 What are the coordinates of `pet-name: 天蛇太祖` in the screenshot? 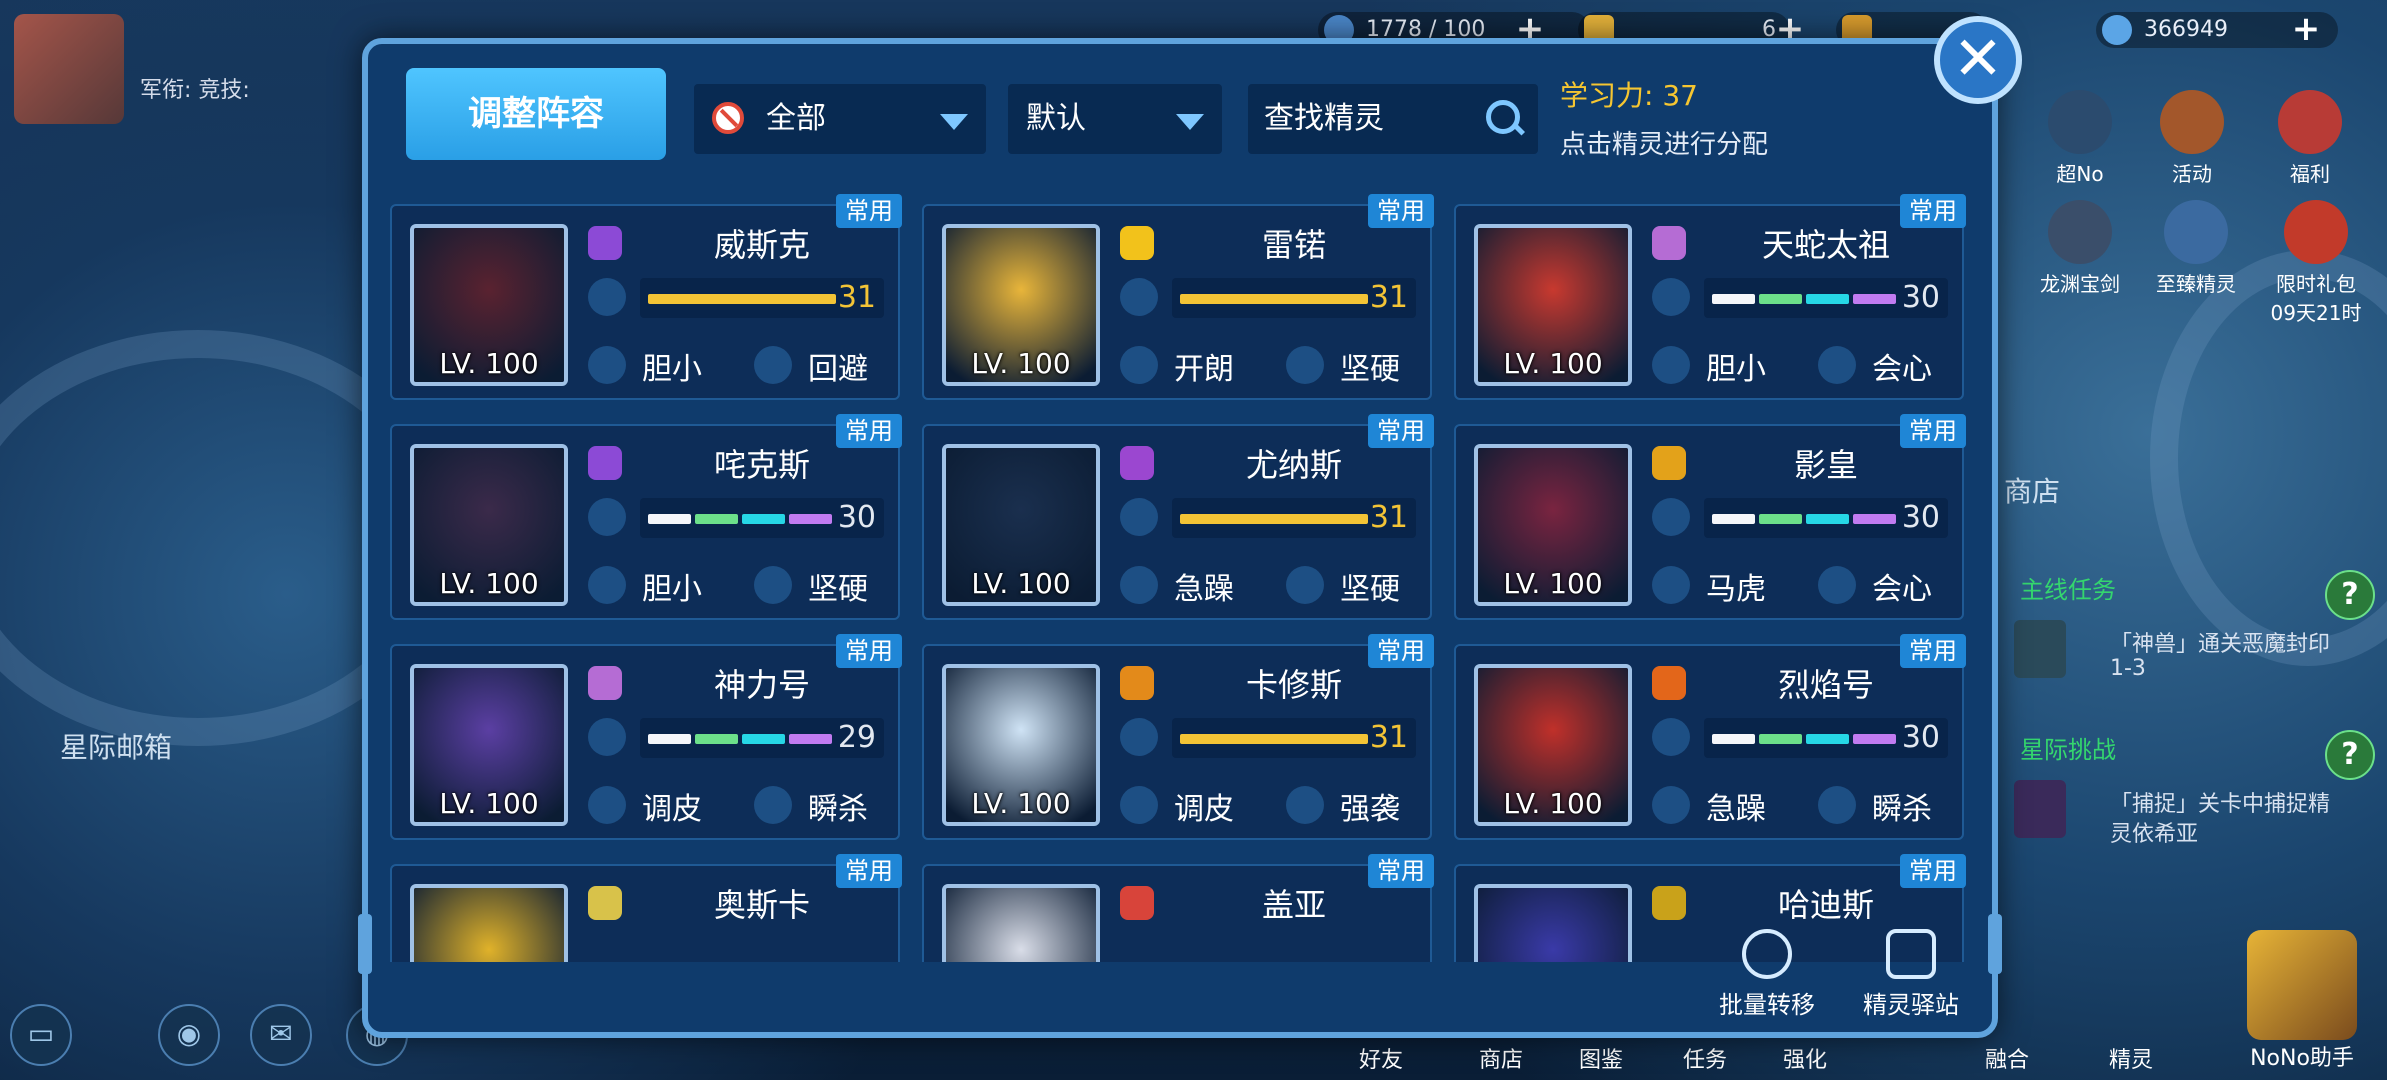 It's located at (1825, 245).